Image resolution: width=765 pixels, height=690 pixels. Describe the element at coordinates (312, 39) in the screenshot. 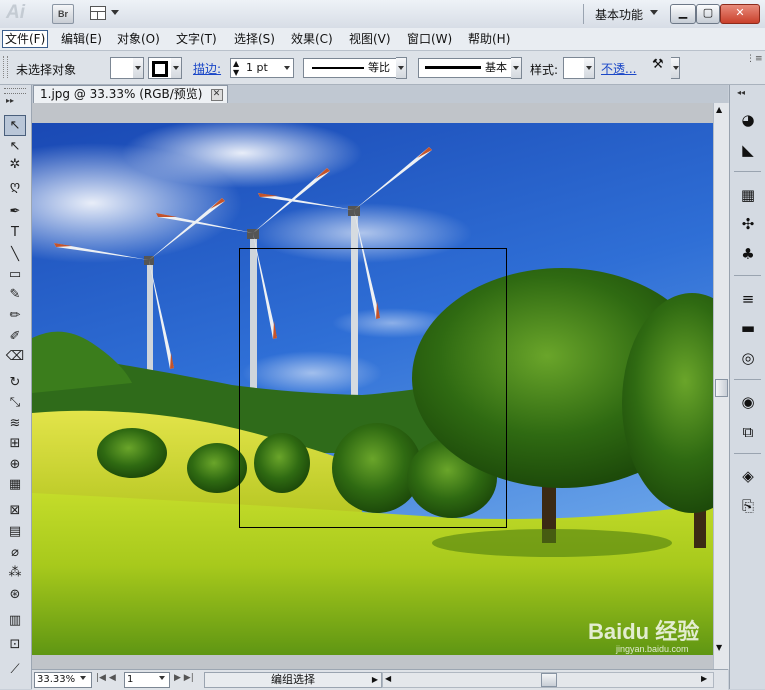

I see `menu-effect: 效果(C)` at that location.